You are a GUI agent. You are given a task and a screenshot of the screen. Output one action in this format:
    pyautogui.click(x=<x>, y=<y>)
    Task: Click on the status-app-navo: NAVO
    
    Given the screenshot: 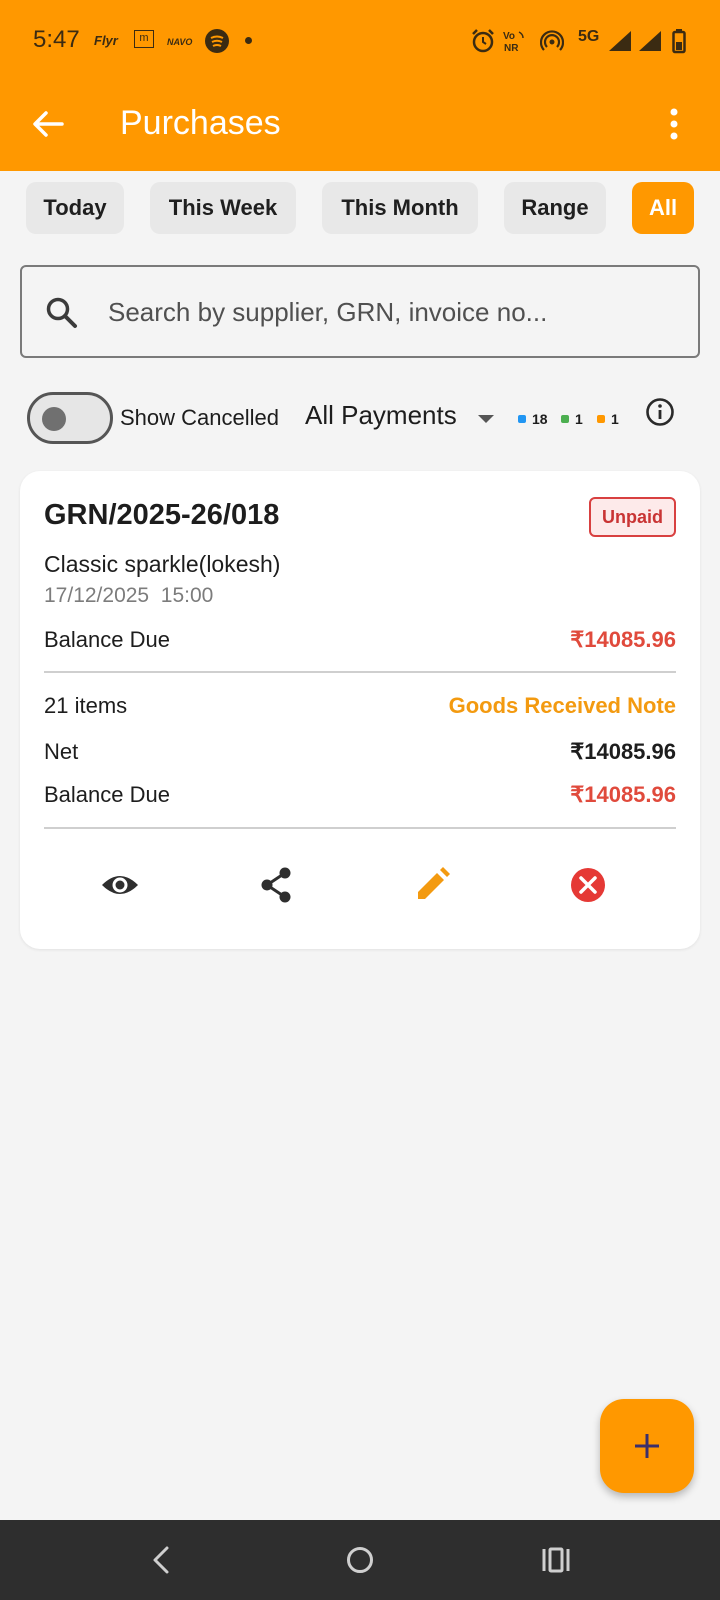 What is the action you would take?
    pyautogui.click(x=180, y=42)
    